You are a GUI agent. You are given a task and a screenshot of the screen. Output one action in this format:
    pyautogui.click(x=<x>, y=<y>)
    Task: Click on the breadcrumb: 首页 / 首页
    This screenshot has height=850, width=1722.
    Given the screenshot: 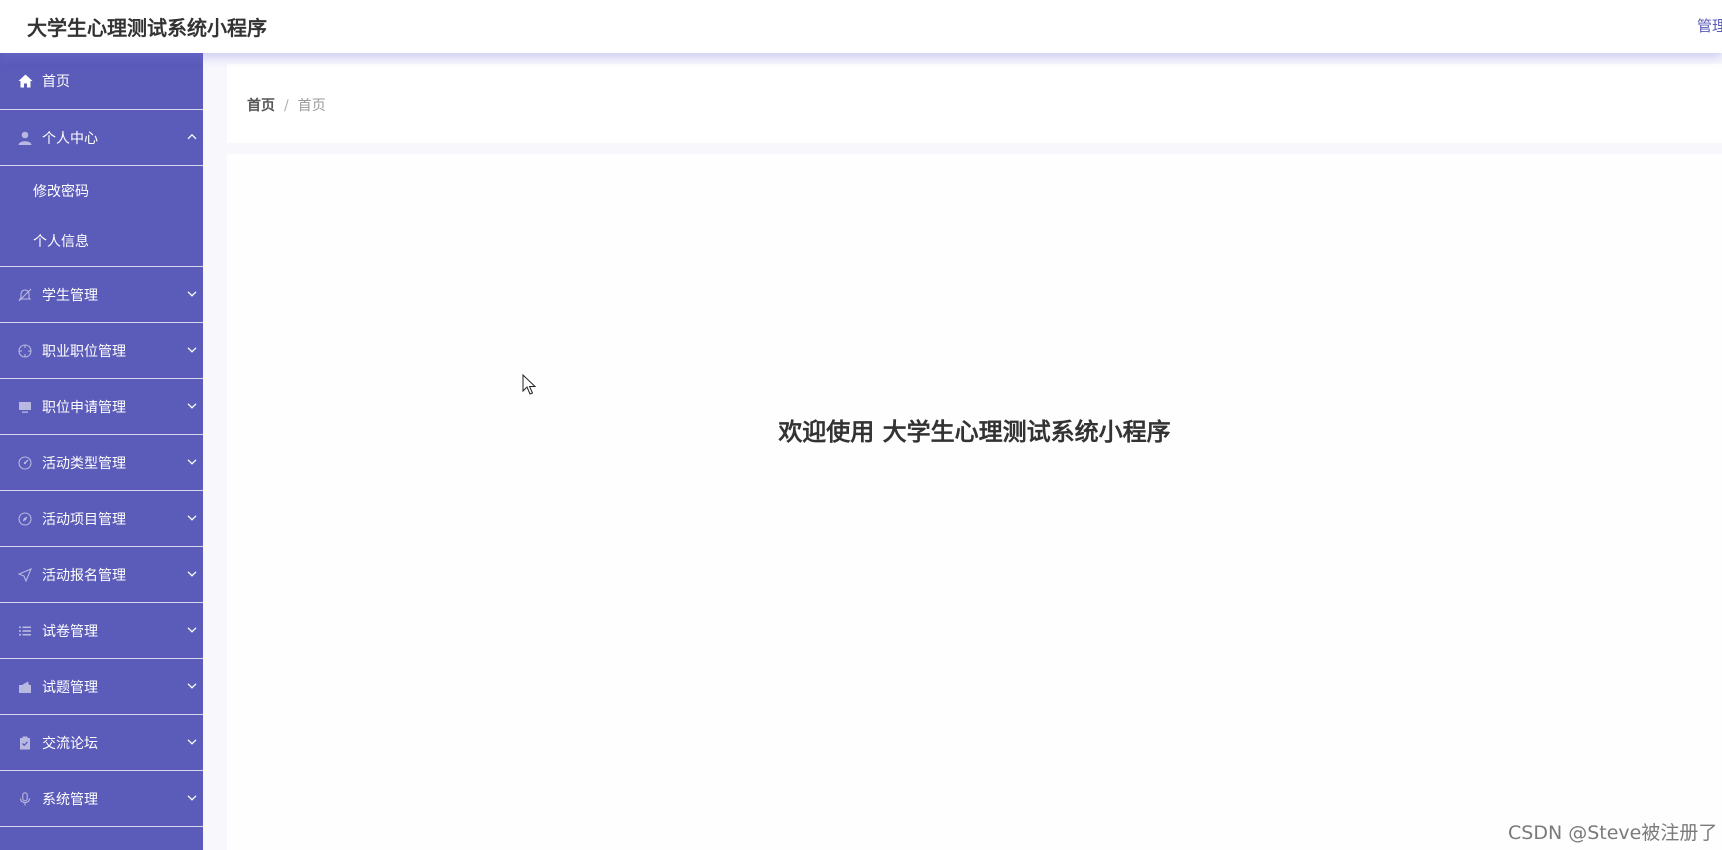 What is the action you would take?
    pyautogui.click(x=286, y=105)
    